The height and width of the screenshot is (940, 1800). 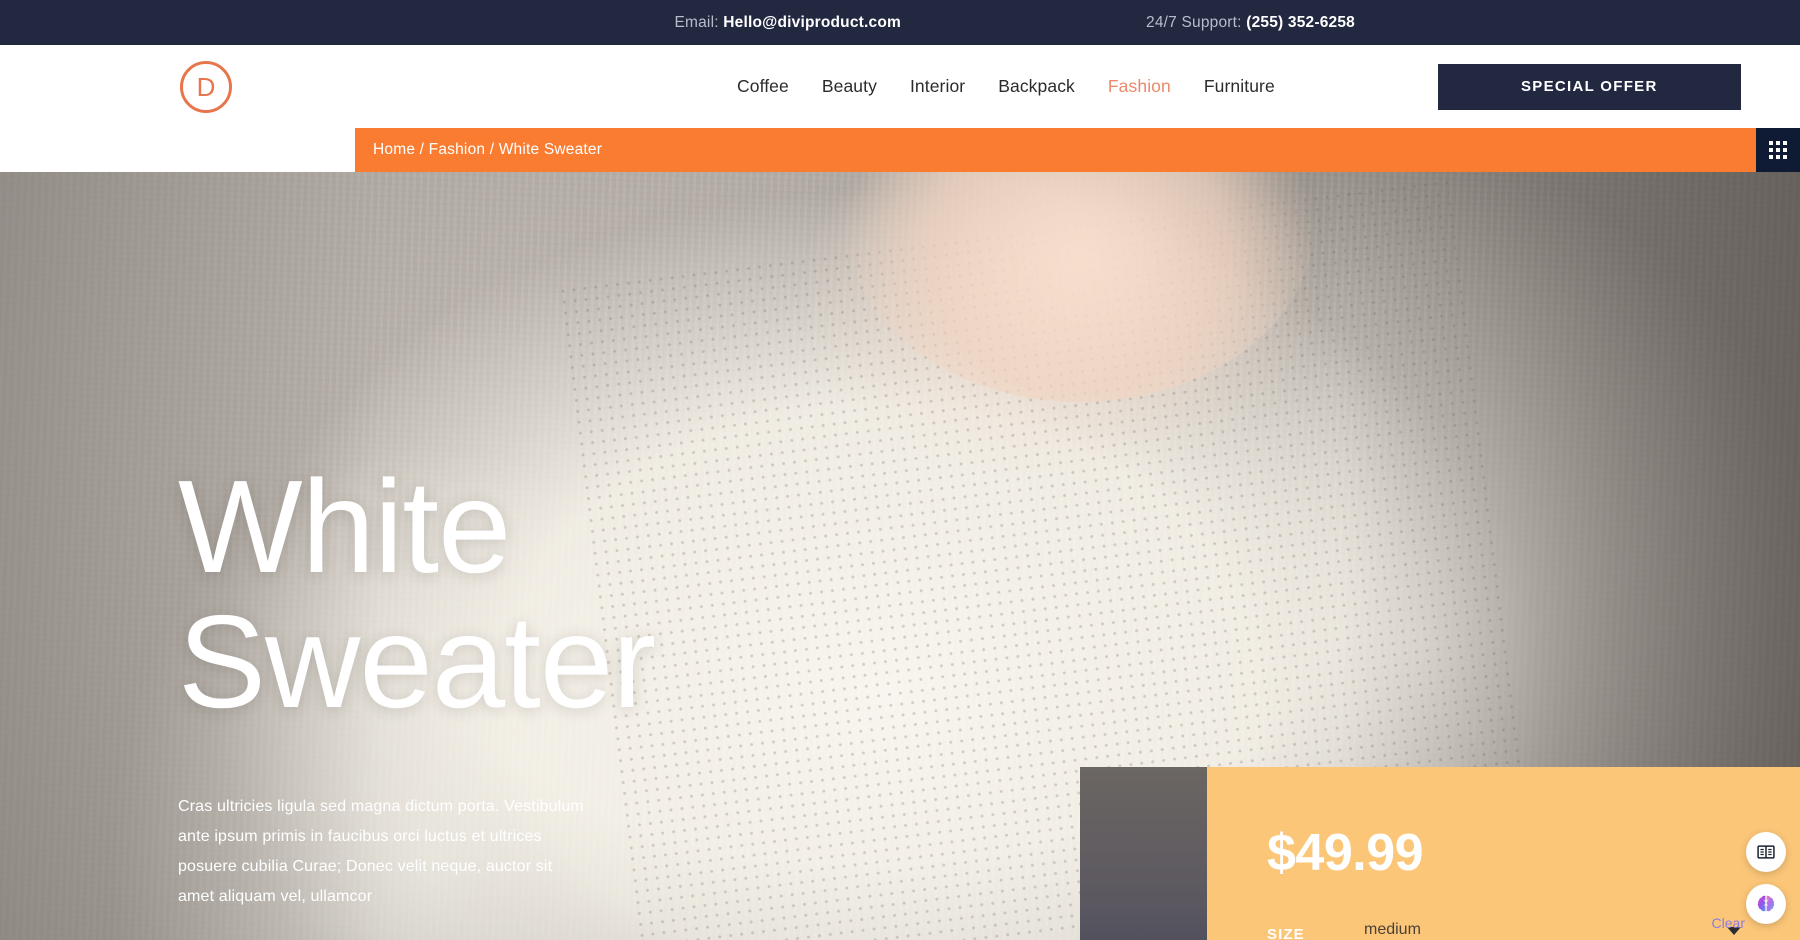 What do you see at coordinates (1300, 22) in the screenshot?
I see `support-value: (255) 352-6258` at bounding box center [1300, 22].